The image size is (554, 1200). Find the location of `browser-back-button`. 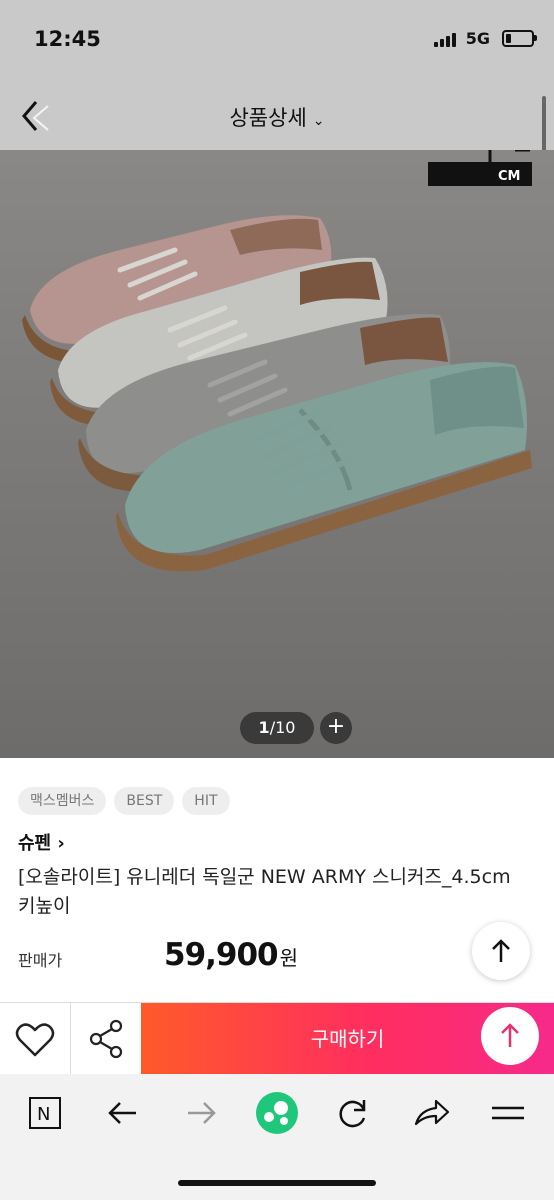

browser-back-button is located at coordinates (123, 1113).